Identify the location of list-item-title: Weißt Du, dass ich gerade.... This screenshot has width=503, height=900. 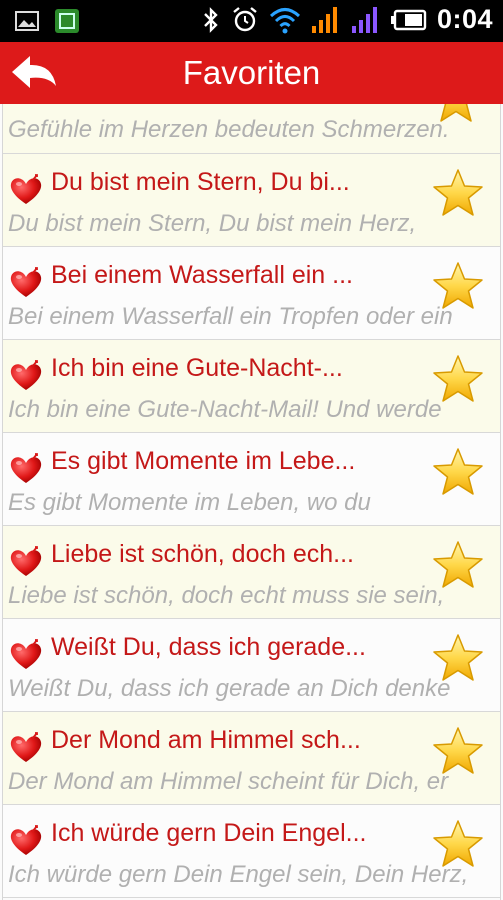
(208, 647).